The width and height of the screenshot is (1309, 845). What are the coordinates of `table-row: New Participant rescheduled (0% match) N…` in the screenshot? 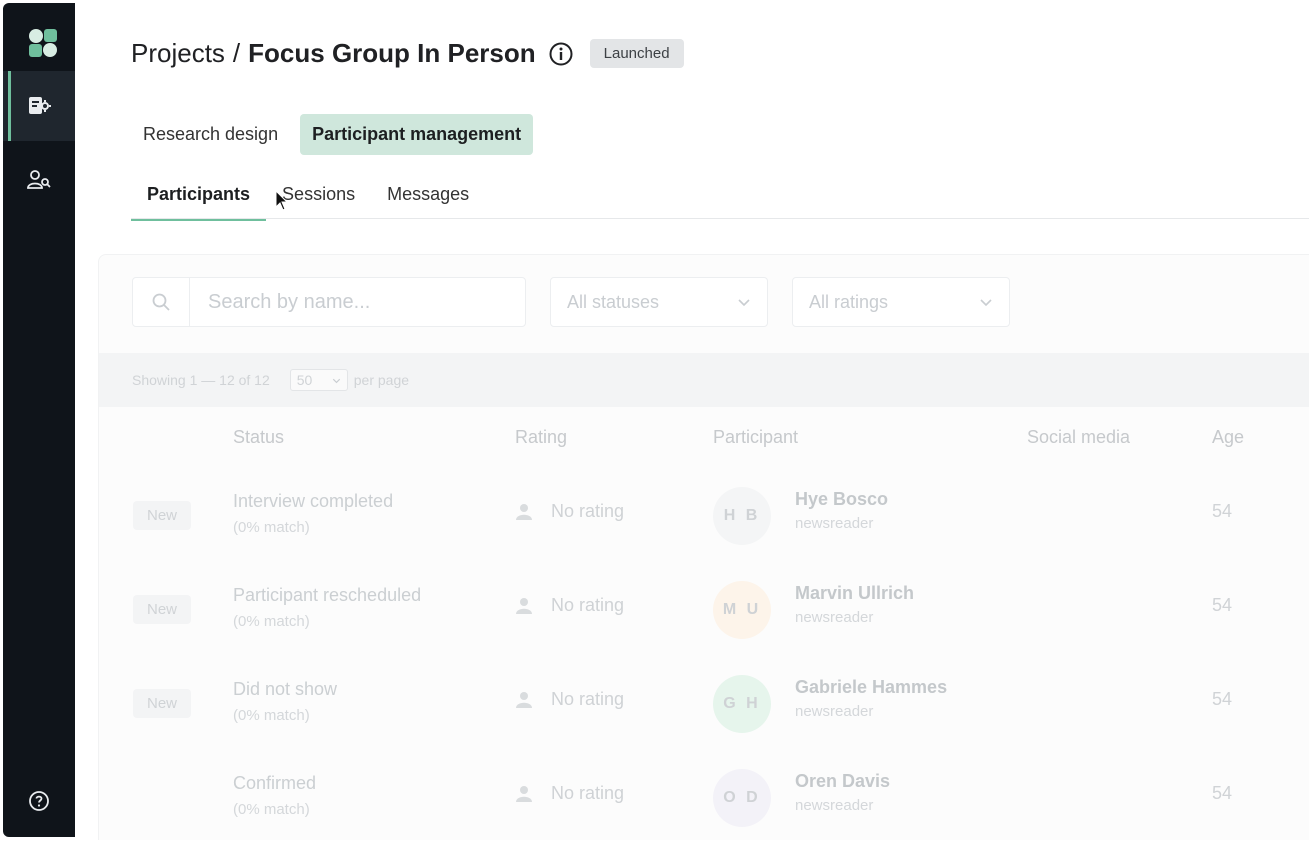 It's located at (704, 610).